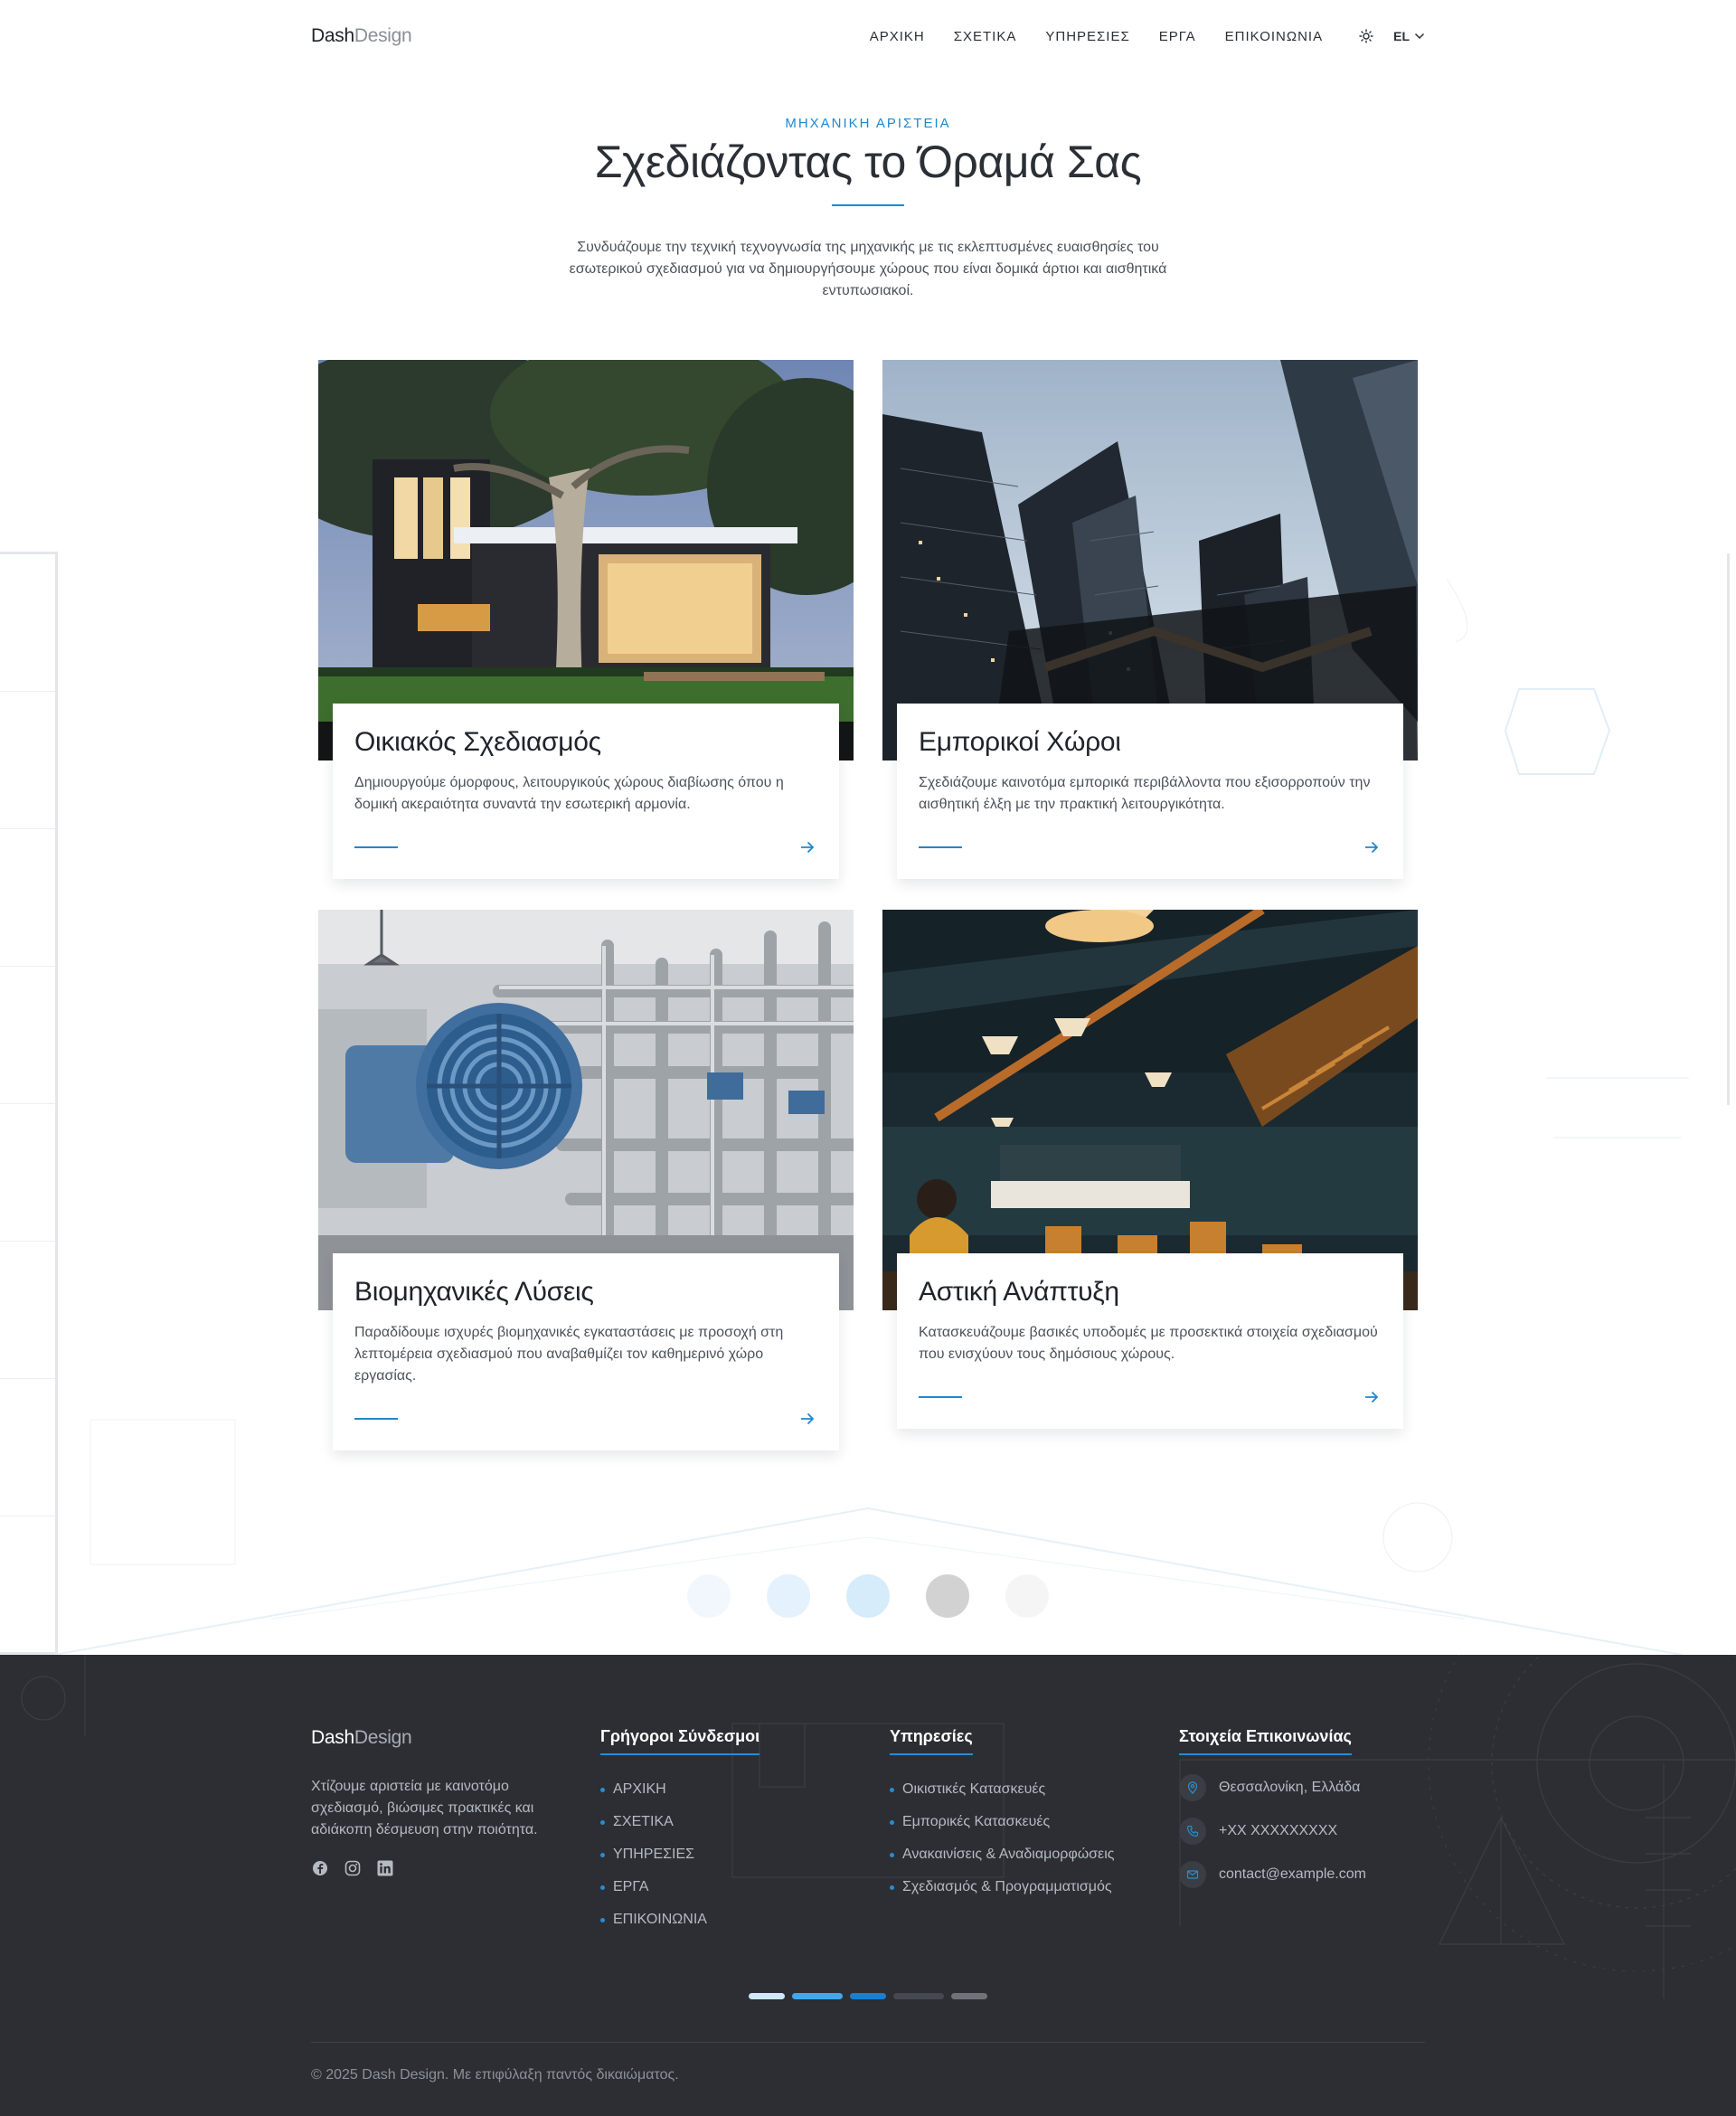  What do you see at coordinates (1192, 1874) in the screenshot?
I see `mail-icon` at bounding box center [1192, 1874].